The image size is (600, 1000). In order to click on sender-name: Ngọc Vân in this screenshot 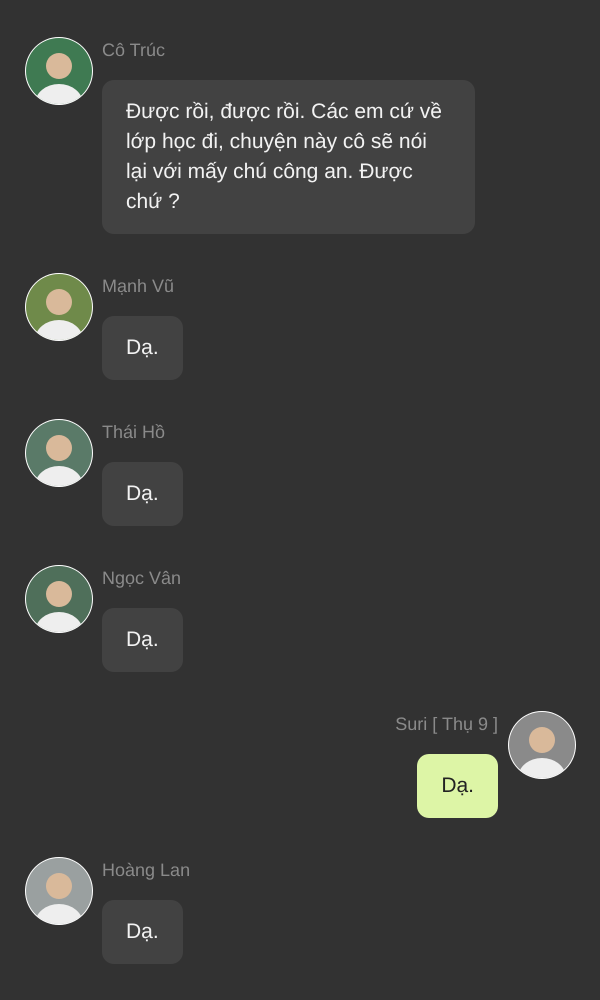, I will do `click(142, 578)`.